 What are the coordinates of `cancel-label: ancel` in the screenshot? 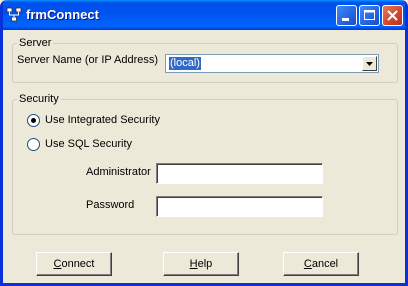 It's located at (325, 264).